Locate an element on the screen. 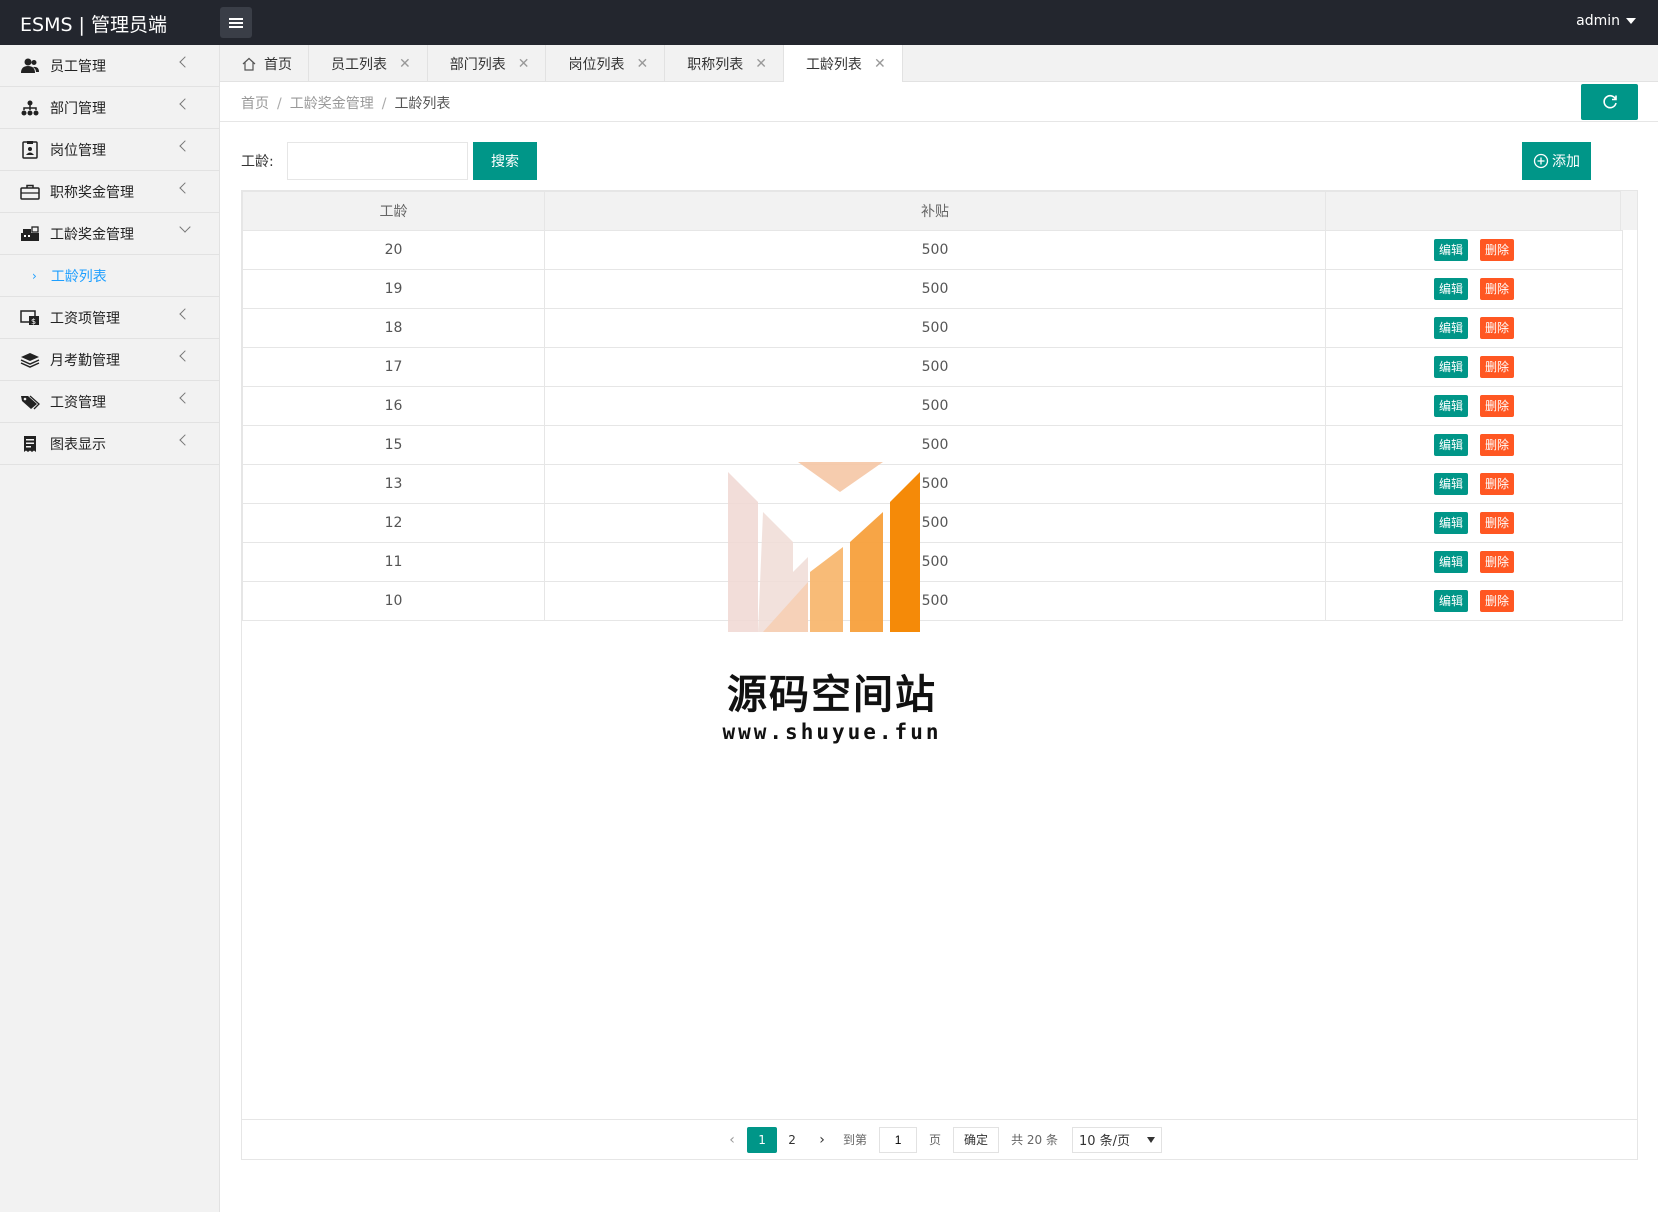 The height and width of the screenshot is (1212, 1658). tab-seniority-list: 工龄列表 ✕ is located at coordinates (843, 64).